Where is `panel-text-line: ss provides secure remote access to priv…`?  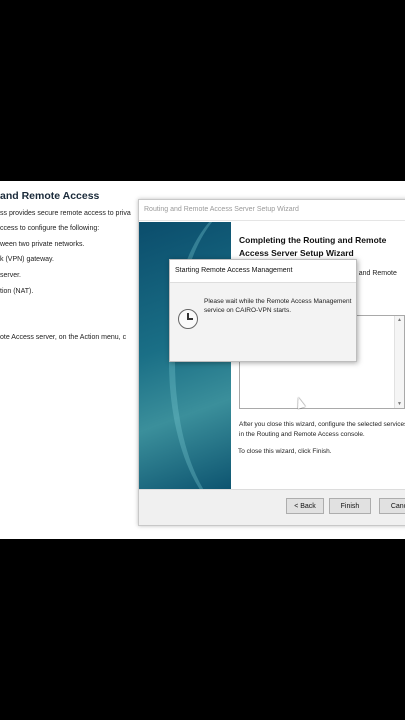 panel-text-line: ss provides secure remote access to priv… is located at coordinates (65, 213).